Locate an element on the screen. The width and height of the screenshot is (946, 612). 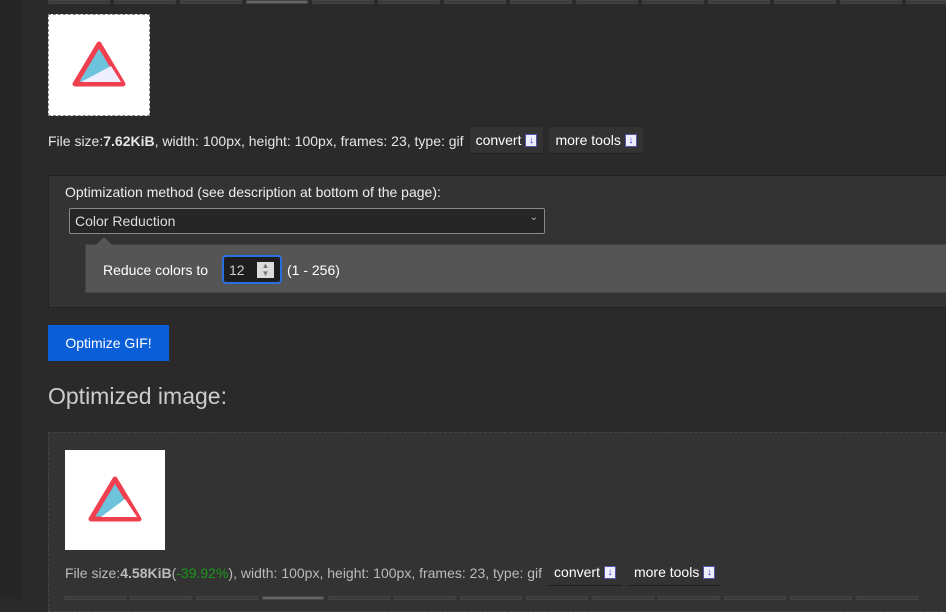
spinner-icon: ▲ ▼ is located at coordinates (265, 270).